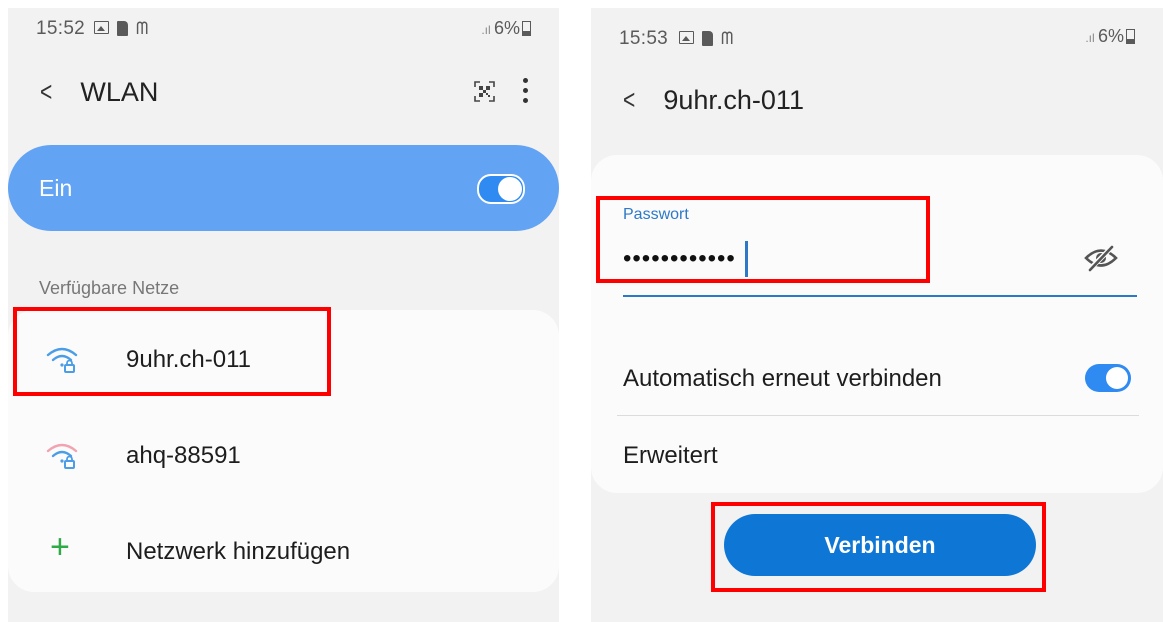 The image size is (1163, 622). What do you see at coordinates (283, 457) in the screenshot?
I see `network-item-ahq: ahq-88591` at bounding box center [283, 457].